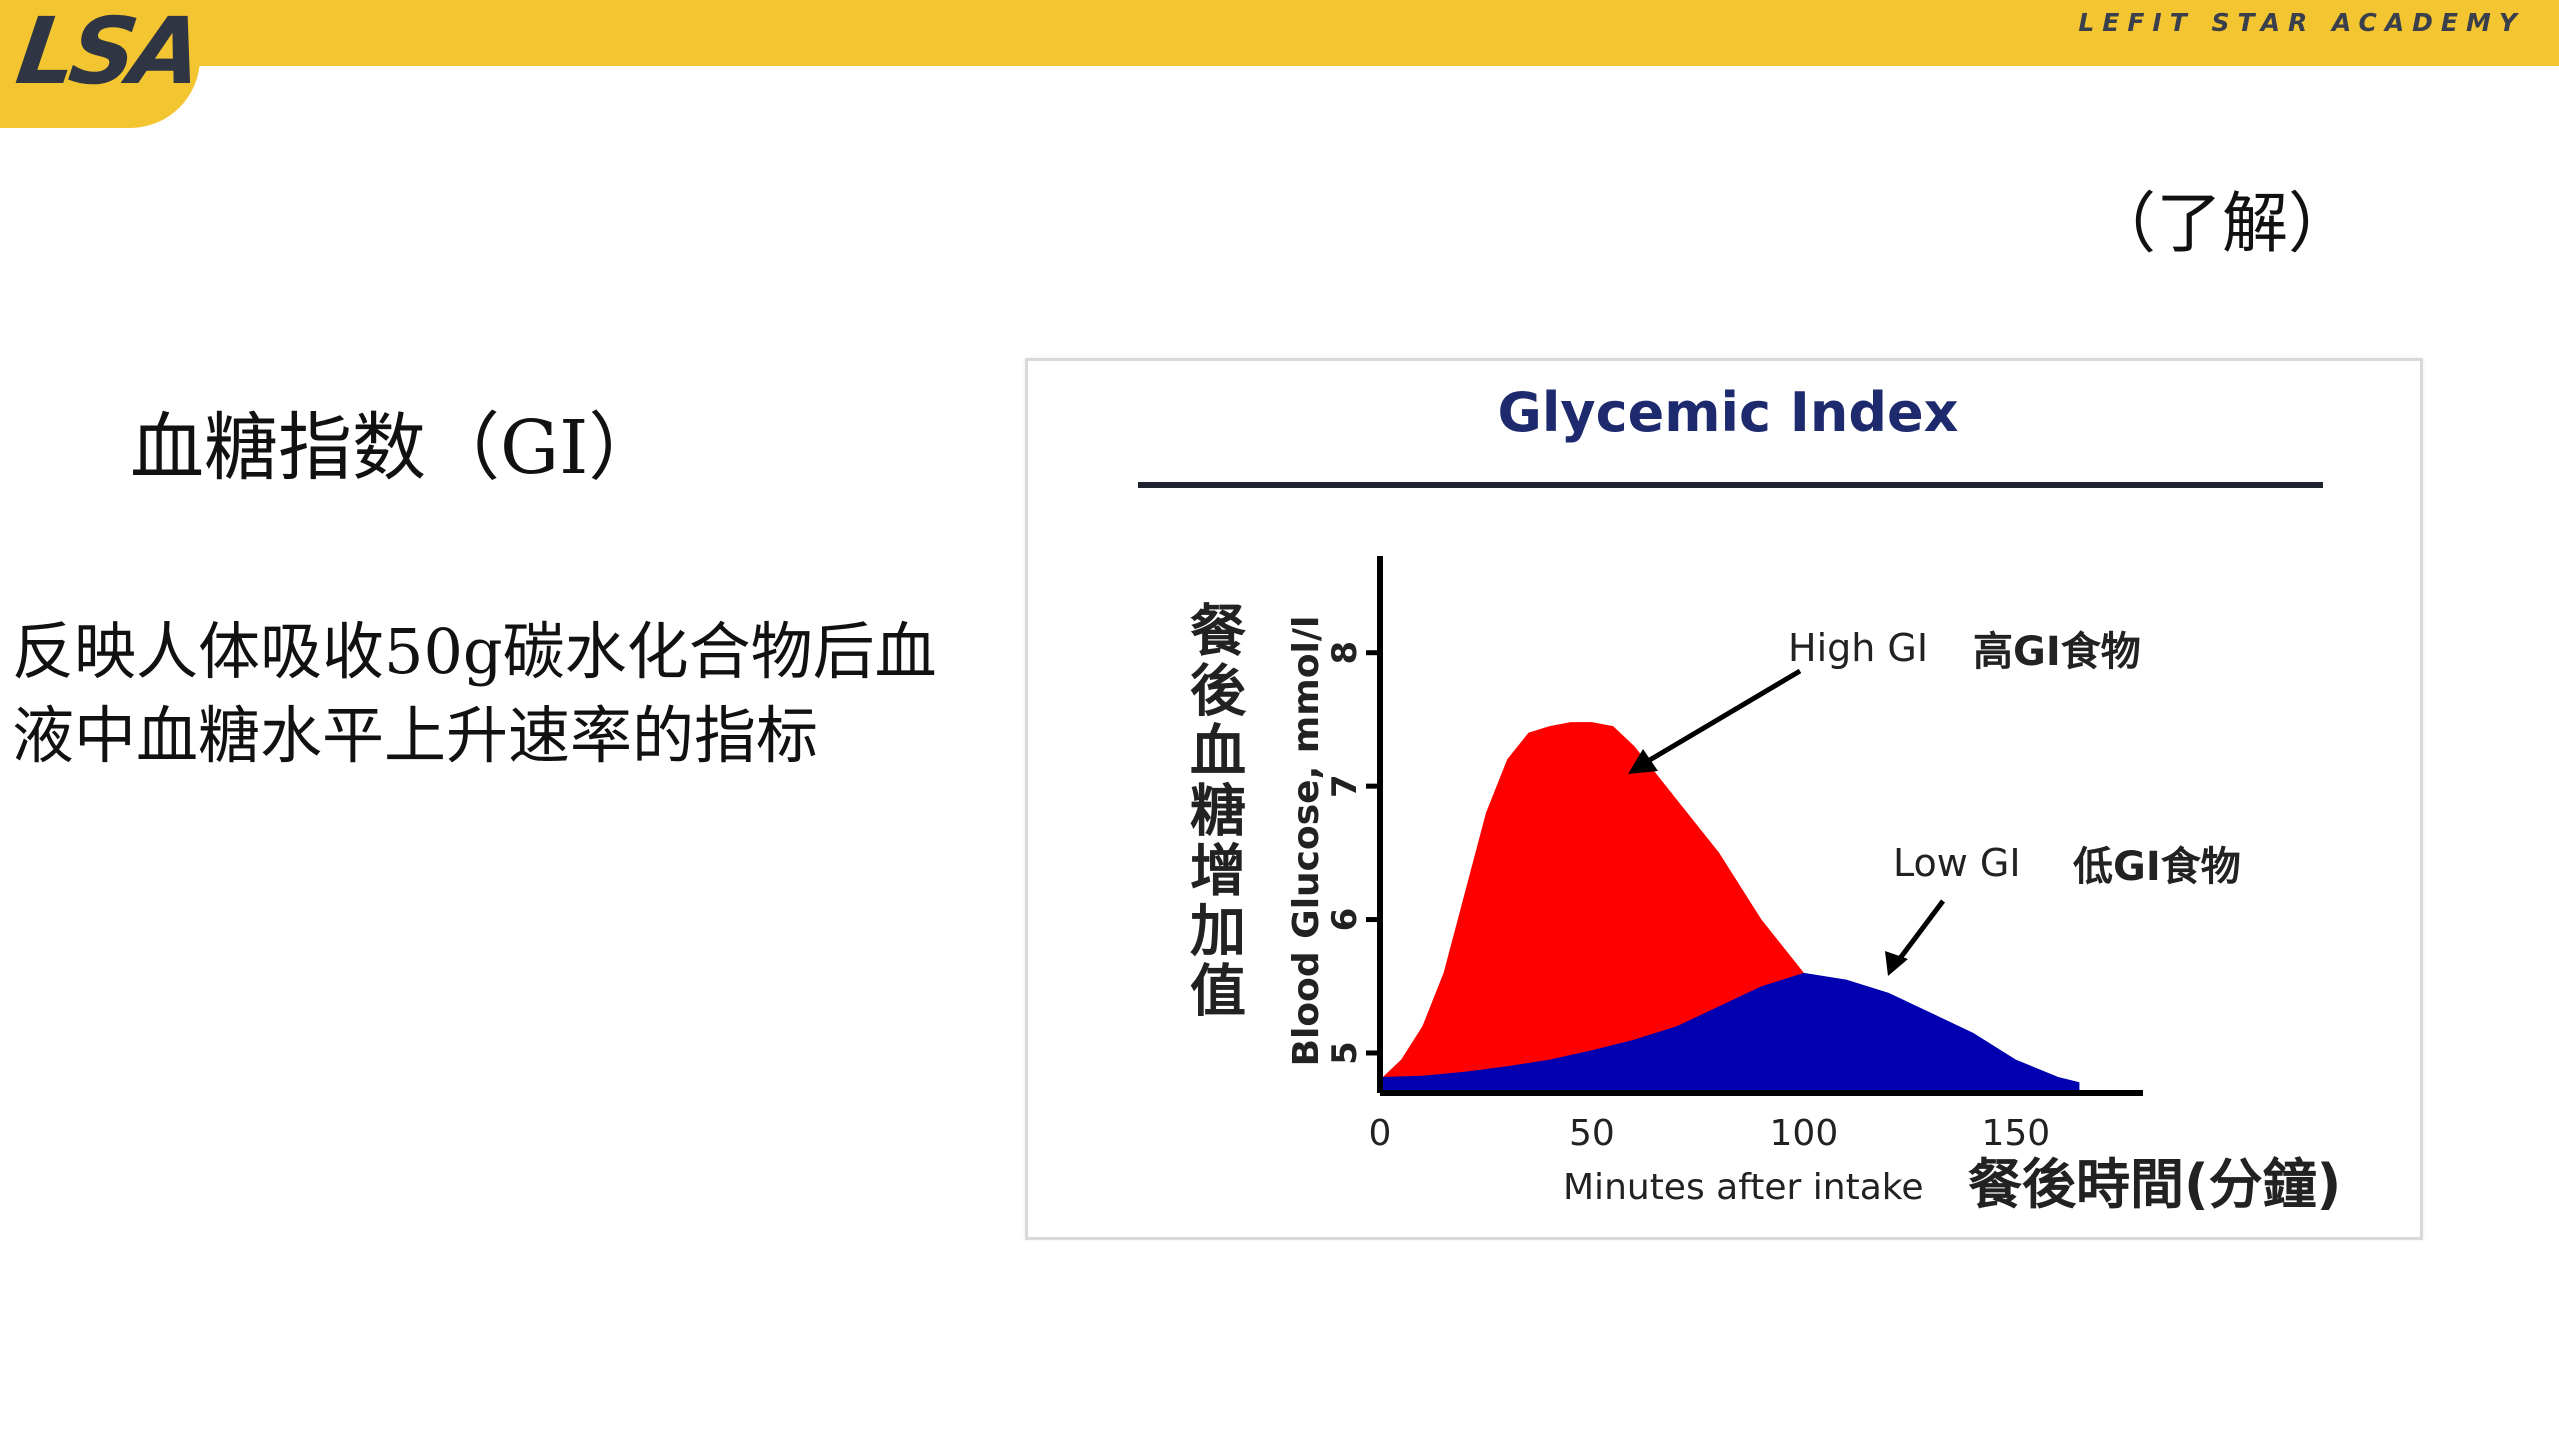 The height and width of the screenshot is (1439, 2559). What do you see at coordinates (1724, 716) in the screenshot?
I see `high-gi-arrow` at bounding box center [1724, 716].